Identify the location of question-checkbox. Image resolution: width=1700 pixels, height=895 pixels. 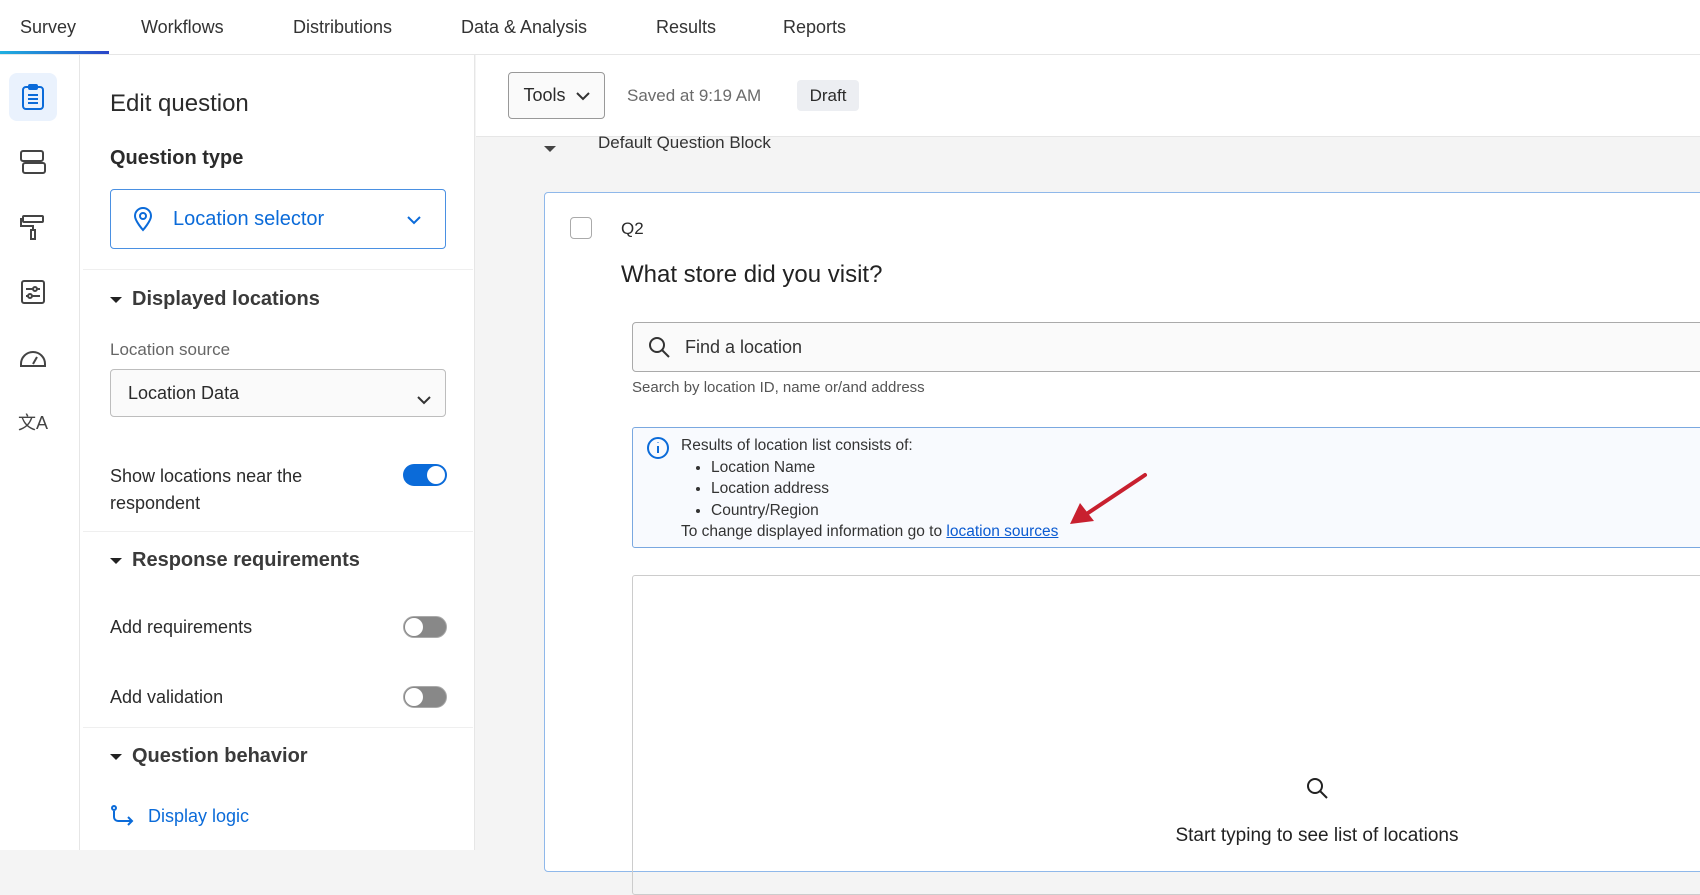
(581, 228).